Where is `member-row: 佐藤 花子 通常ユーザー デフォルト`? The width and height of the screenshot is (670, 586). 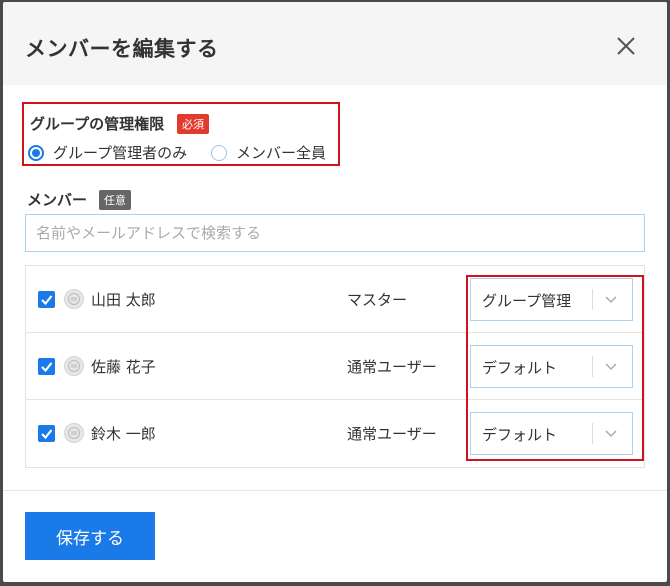
member-row: 佐藤 花子 通常ユーザー デフォルト is located at coordinates (335, 366).